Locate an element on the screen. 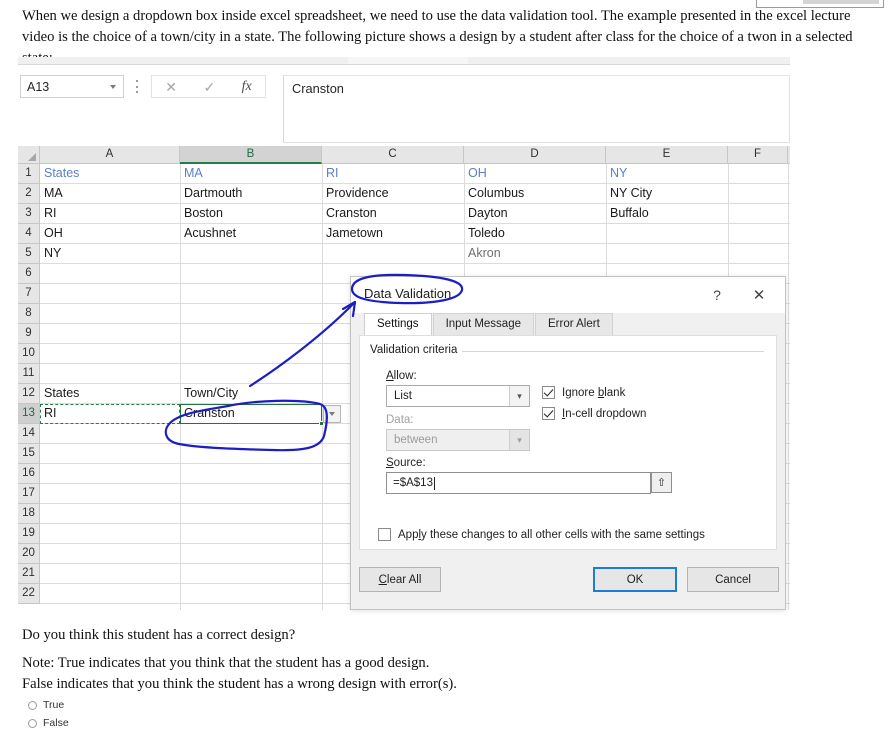 The height and width of the screenshot is (734, 888). cell-b1: MA is located at coordinates (250, 174).